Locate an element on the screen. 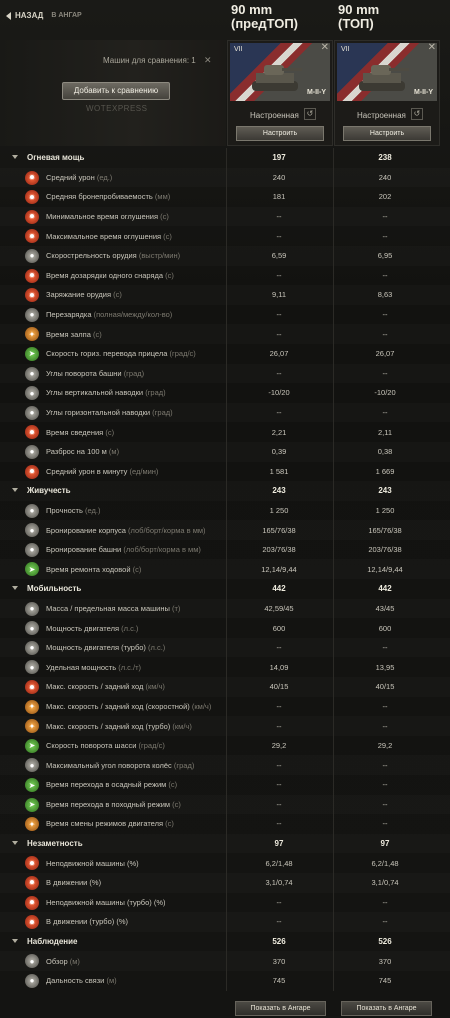 The image size is (450, 1018). value-column-2: 43/45 is located at coordinates (385, 608).